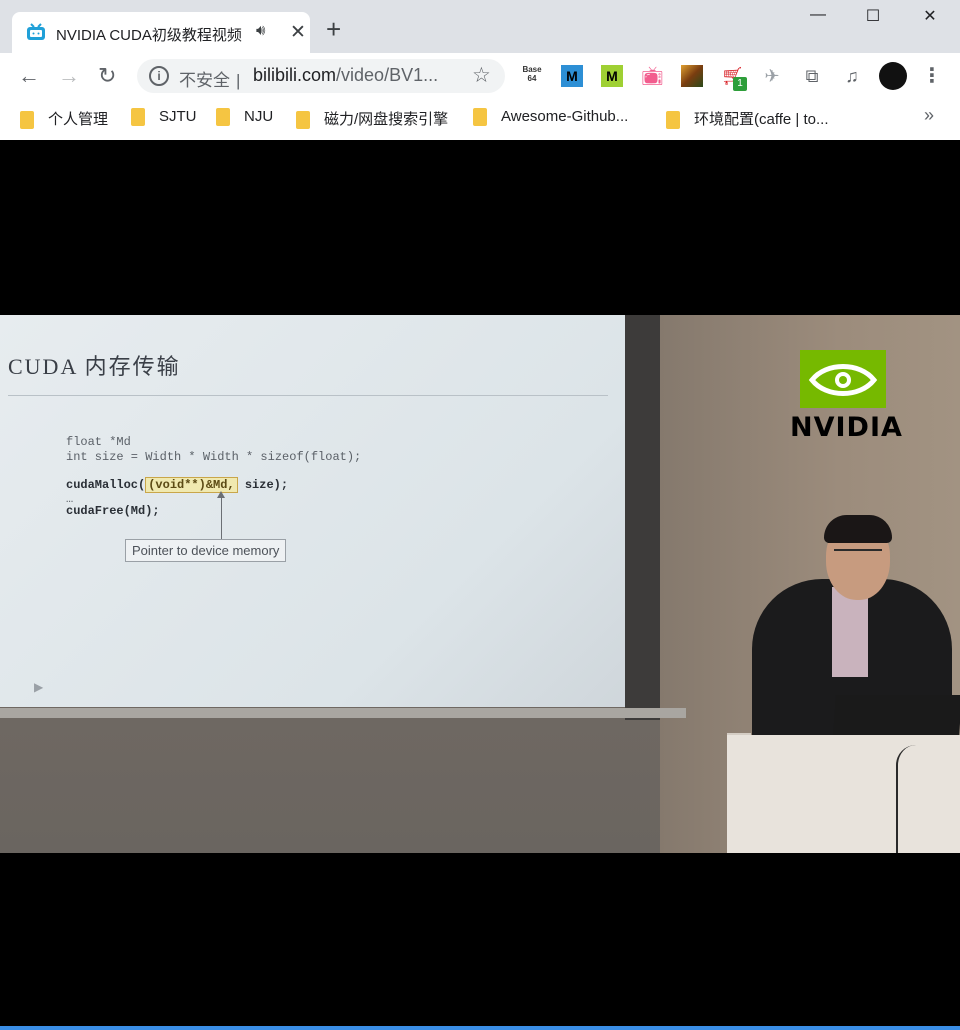 The image size is (960, 1030). I want to click on screen-bottom-bar, so click(343, 713).